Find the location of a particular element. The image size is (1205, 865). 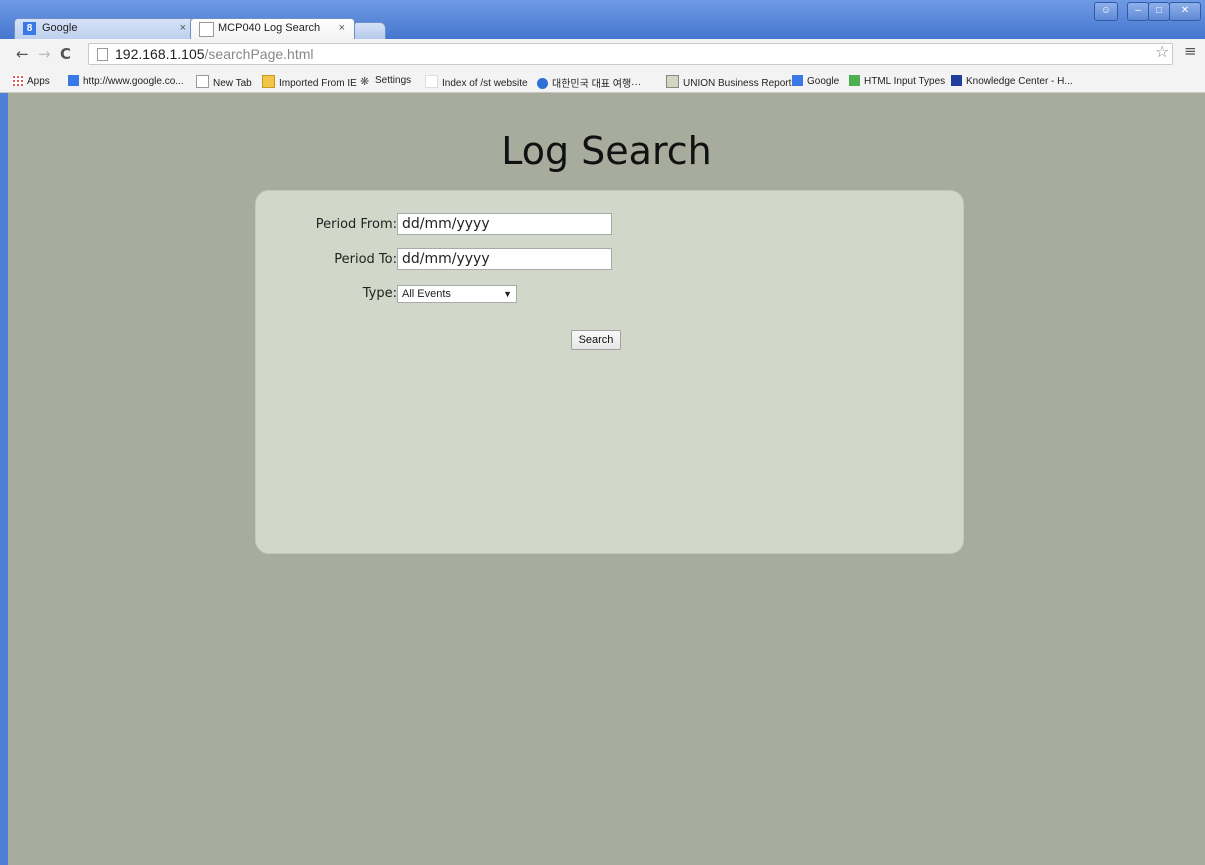

browser-toolbar: ← → C 192.168.1.105/searchPage.html ☆ ≡ is located at coordinates (602, 55).